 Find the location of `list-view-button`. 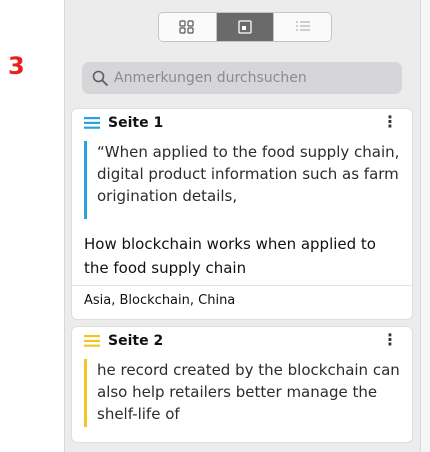

list-view-button is located at coordinates (302, 27).